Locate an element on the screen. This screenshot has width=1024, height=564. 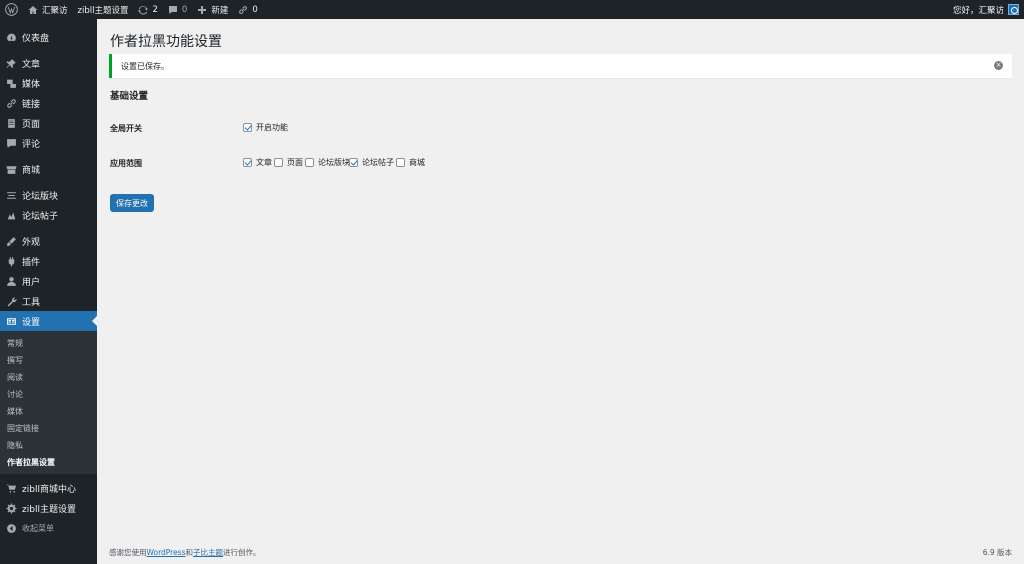
scope-option-pages: 页面 is located at coordinates (289, 162).